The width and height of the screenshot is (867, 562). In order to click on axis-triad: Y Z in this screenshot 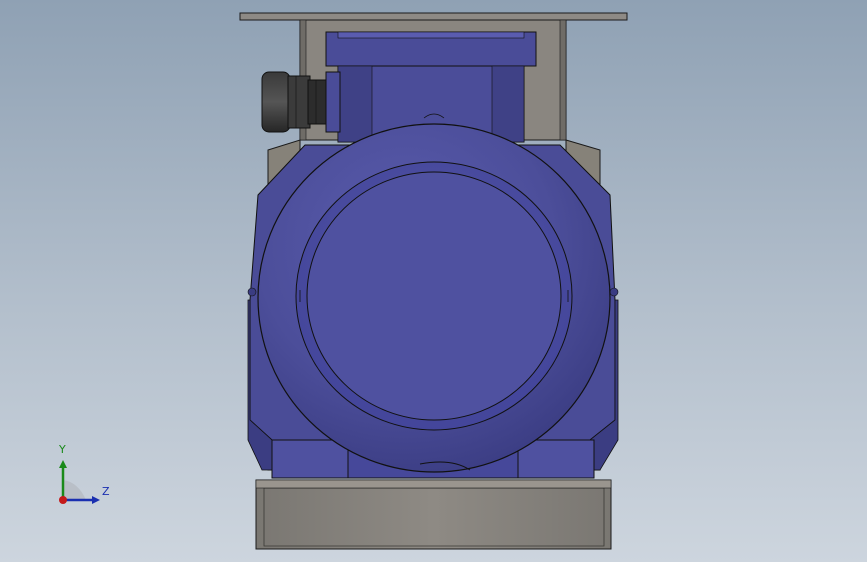, I will do `click(83, 475)`.